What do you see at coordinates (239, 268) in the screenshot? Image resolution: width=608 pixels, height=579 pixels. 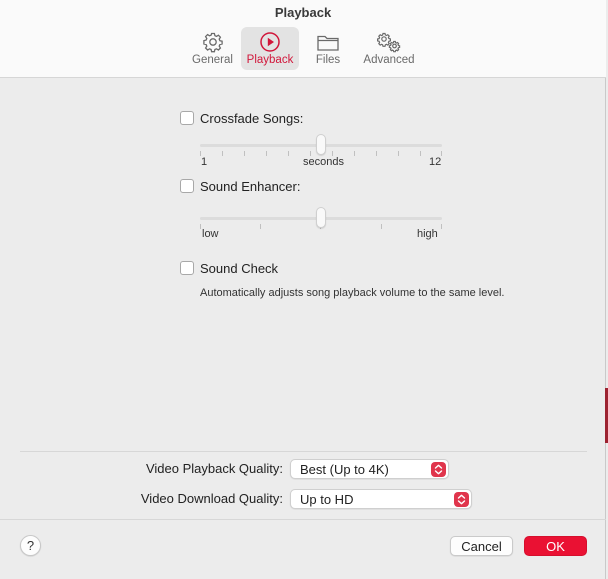 I see `sound-check-label: Sound Check` at bounding box center [239, 268].